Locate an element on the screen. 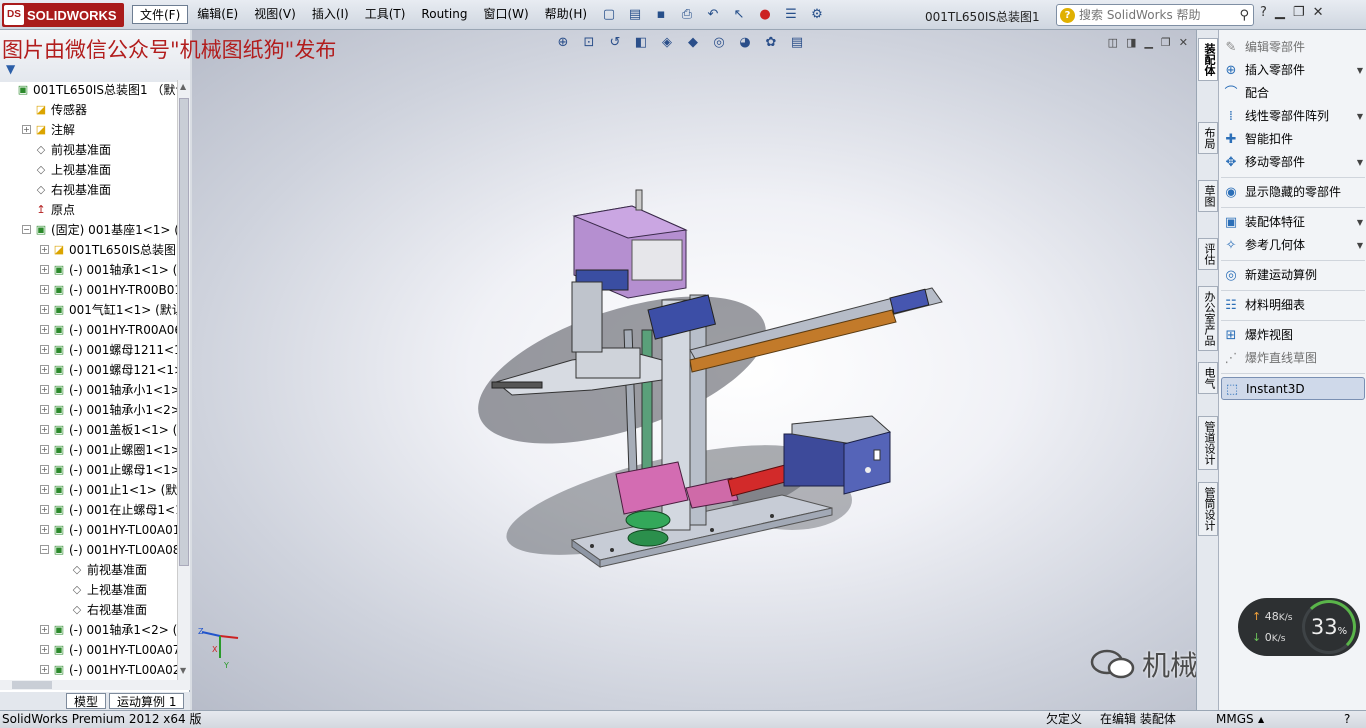 Image resolution: width=1366 pixels, height=728 pixels. tab-motion-study: 运动算例 1 is located at coordinates (147, 701).